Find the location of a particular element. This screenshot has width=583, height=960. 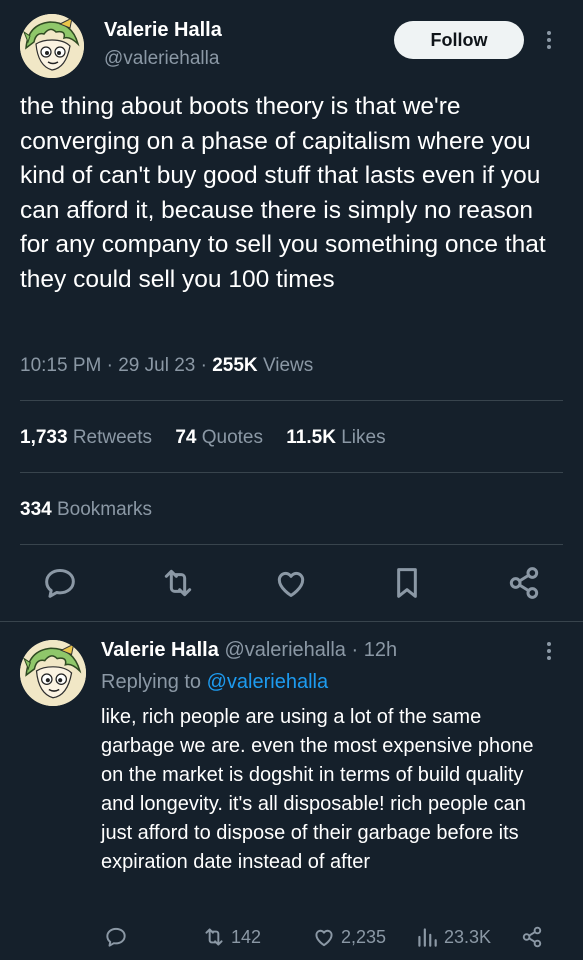

views-label: Views is located at coordinates (288, 365).